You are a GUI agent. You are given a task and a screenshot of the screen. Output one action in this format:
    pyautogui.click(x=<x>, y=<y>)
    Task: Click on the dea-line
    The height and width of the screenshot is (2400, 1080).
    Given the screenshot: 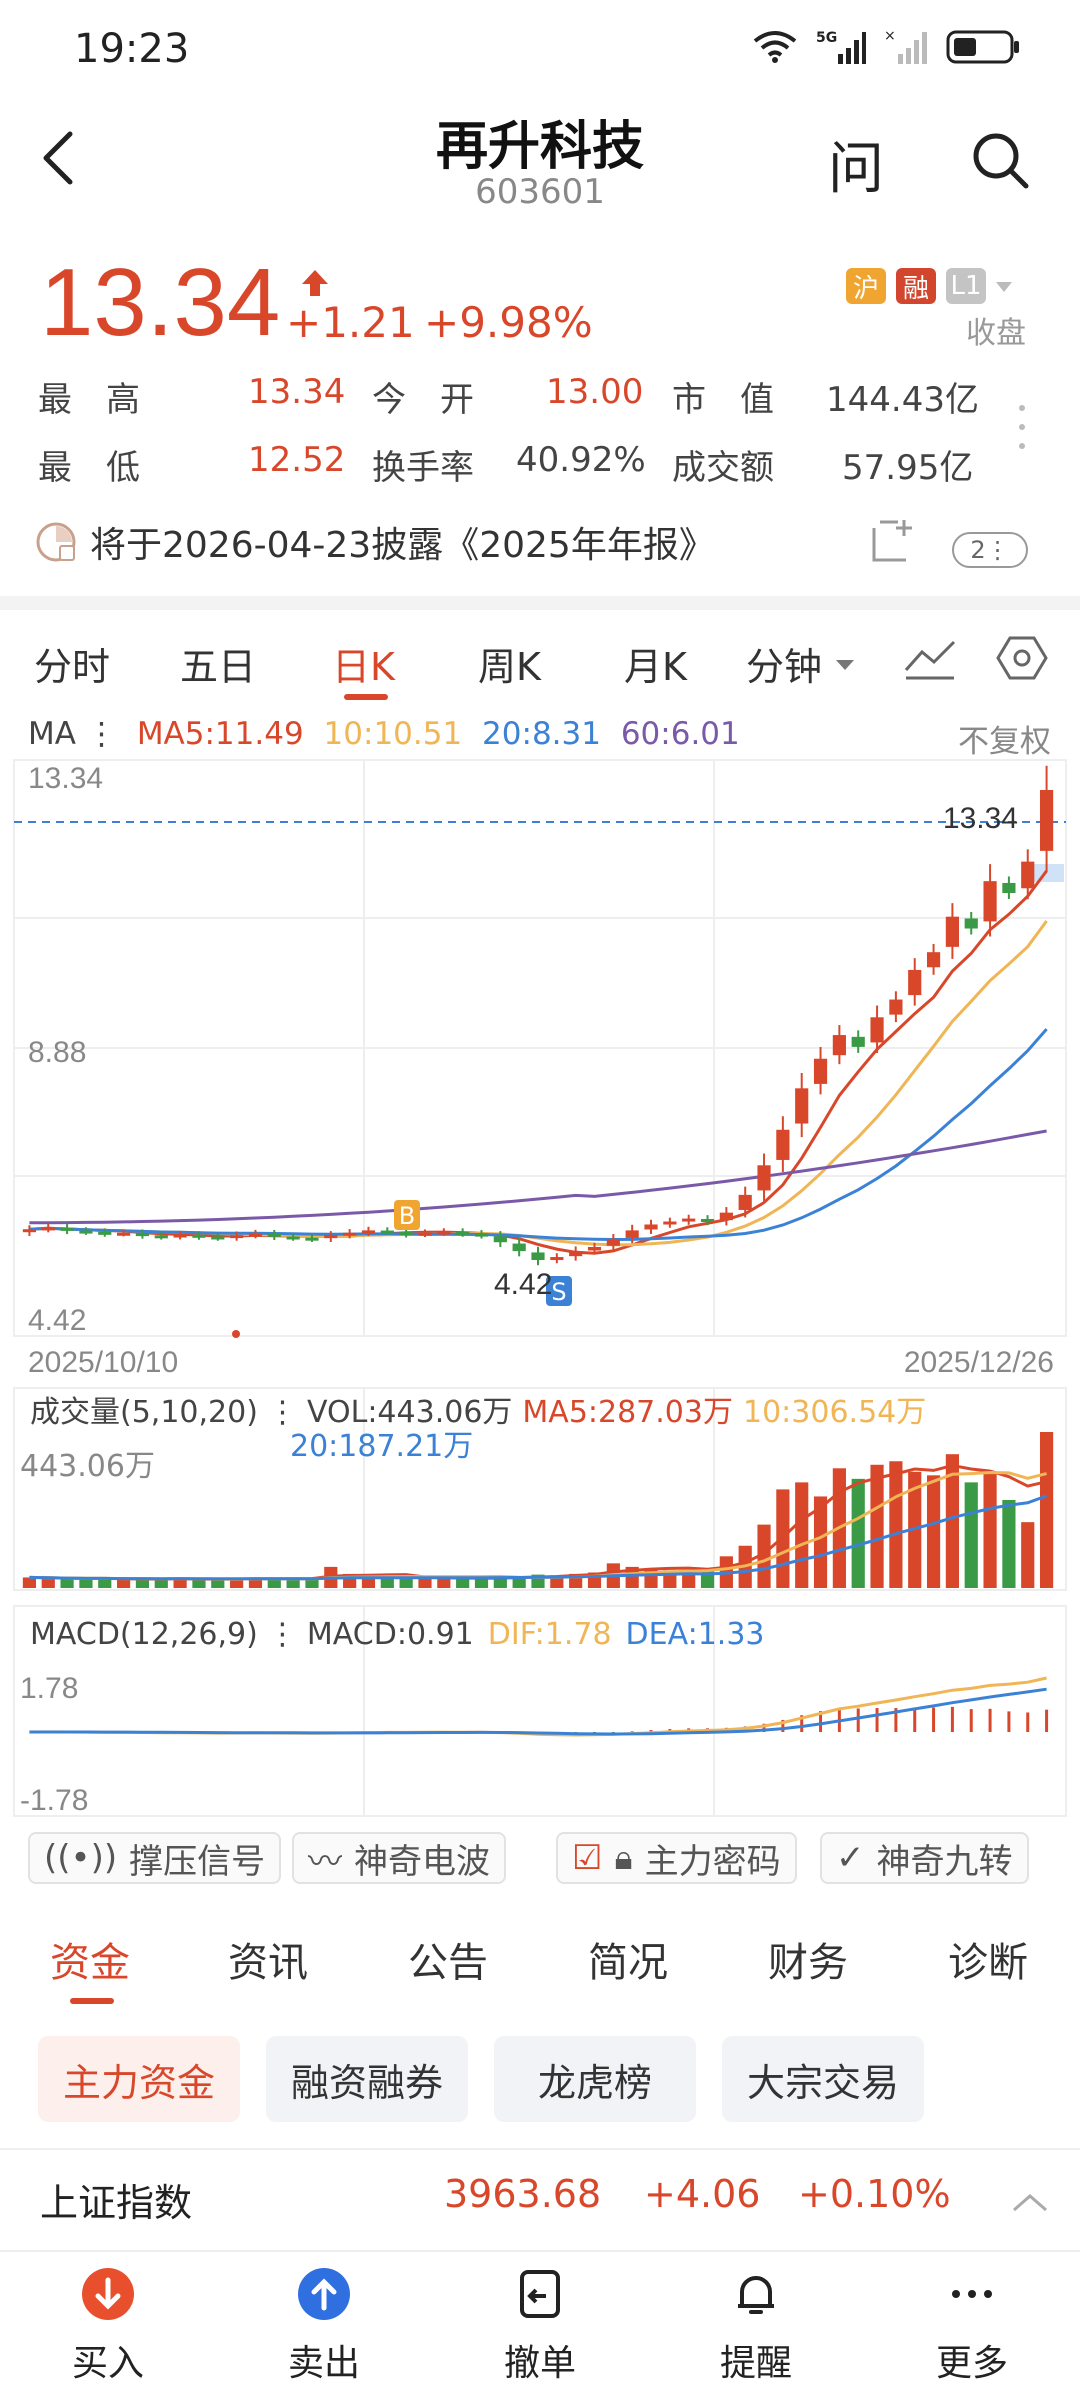 What is the action you would take?
    pyautogui.click(x=538, y=1711)
    